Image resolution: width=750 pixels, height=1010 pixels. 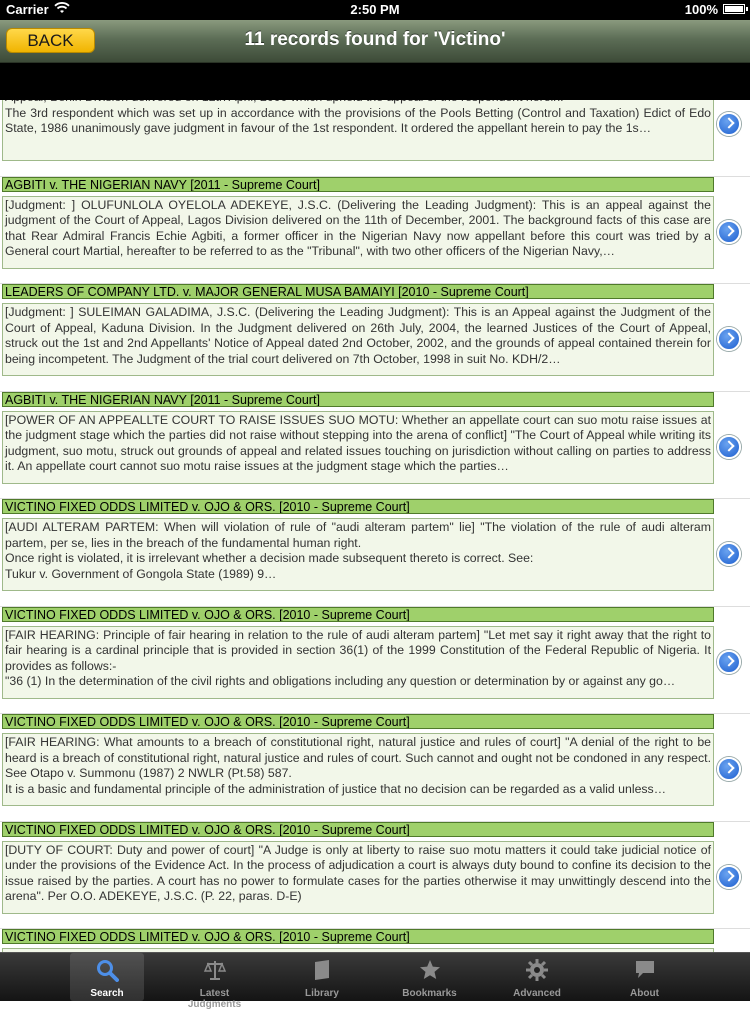 What do you see at coordinates (215, 970) in the screenshot?
I see `scales-icon` at bounding box center [215, 970].